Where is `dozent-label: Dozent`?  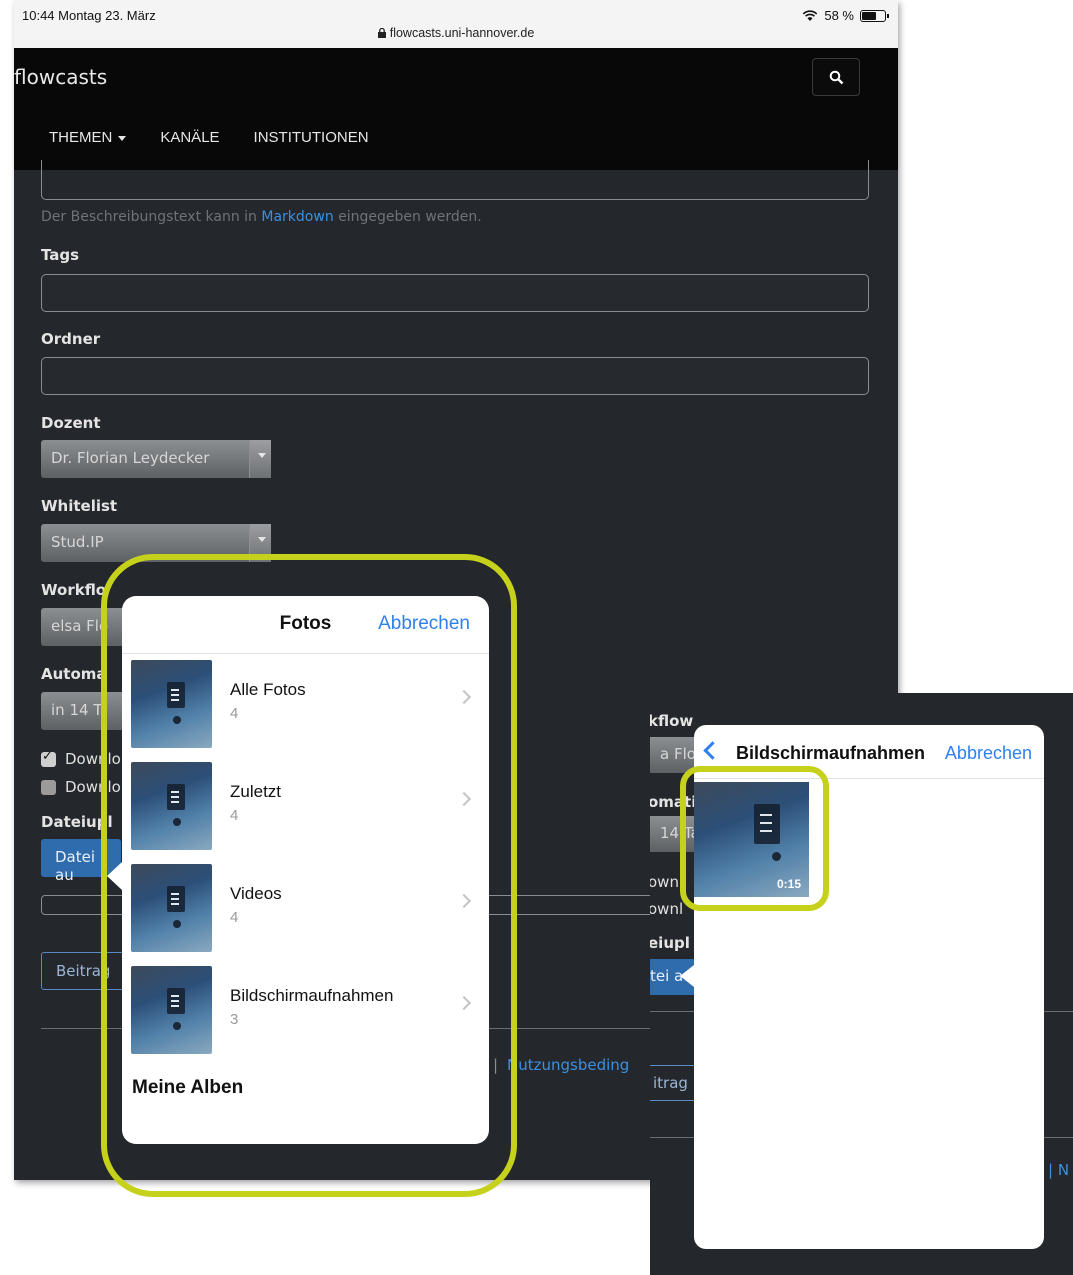
dozent-label: Dozent is located at coordinates (71, 423).